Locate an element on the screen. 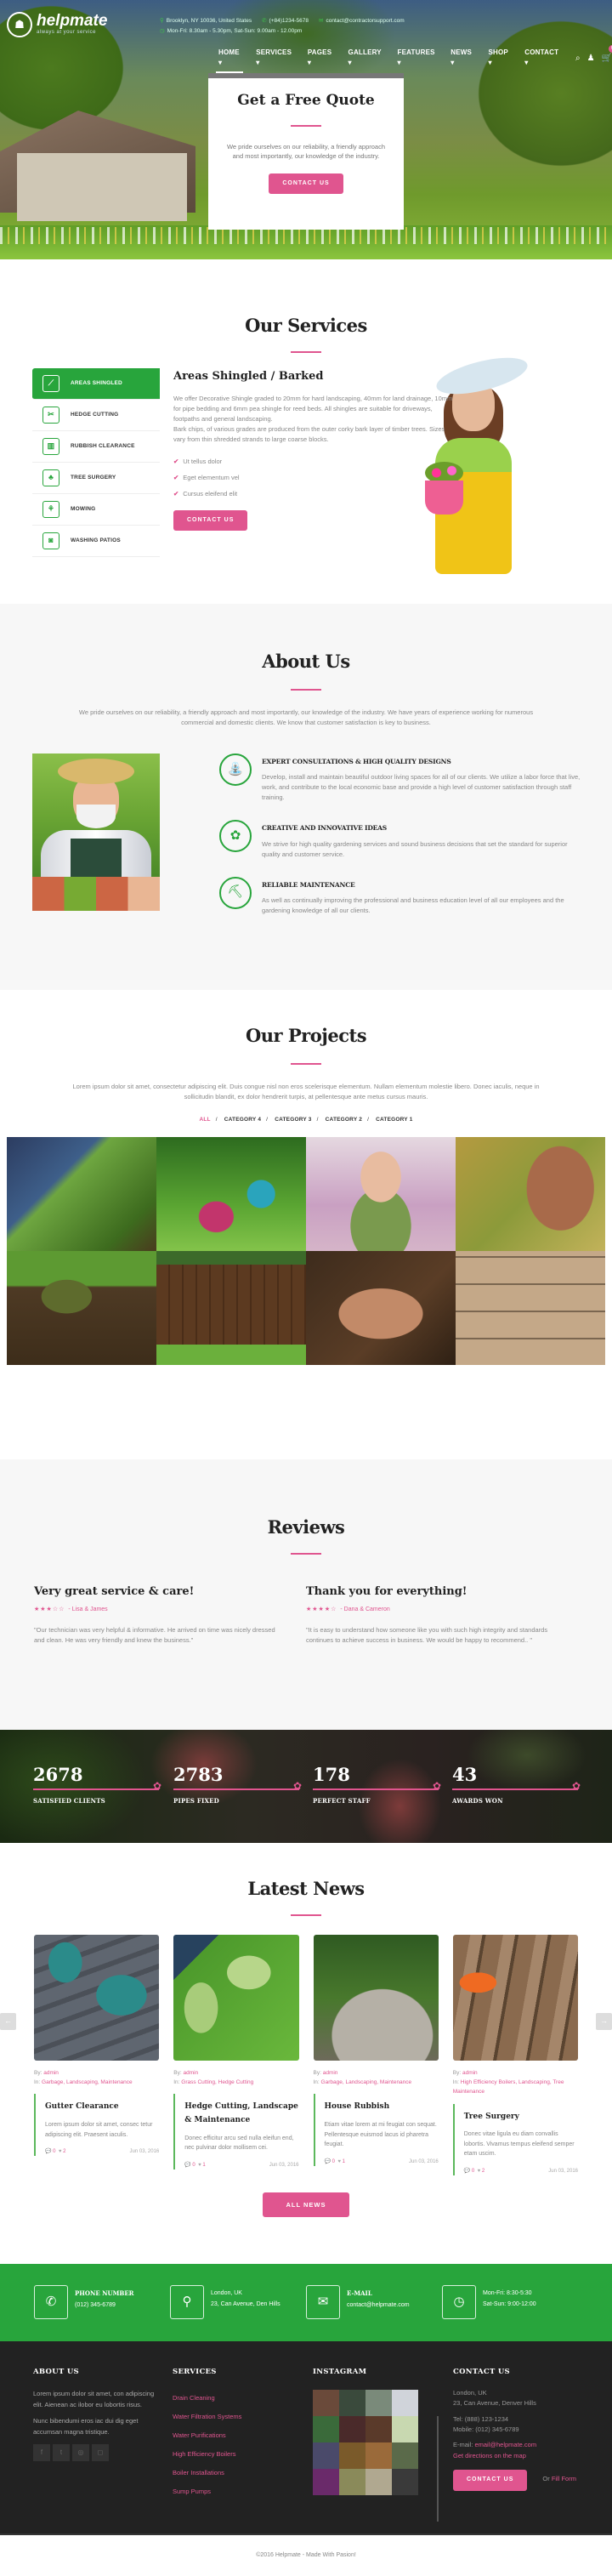  nav-contact: CONTACT ▾ is located at coordinates (543, 58).